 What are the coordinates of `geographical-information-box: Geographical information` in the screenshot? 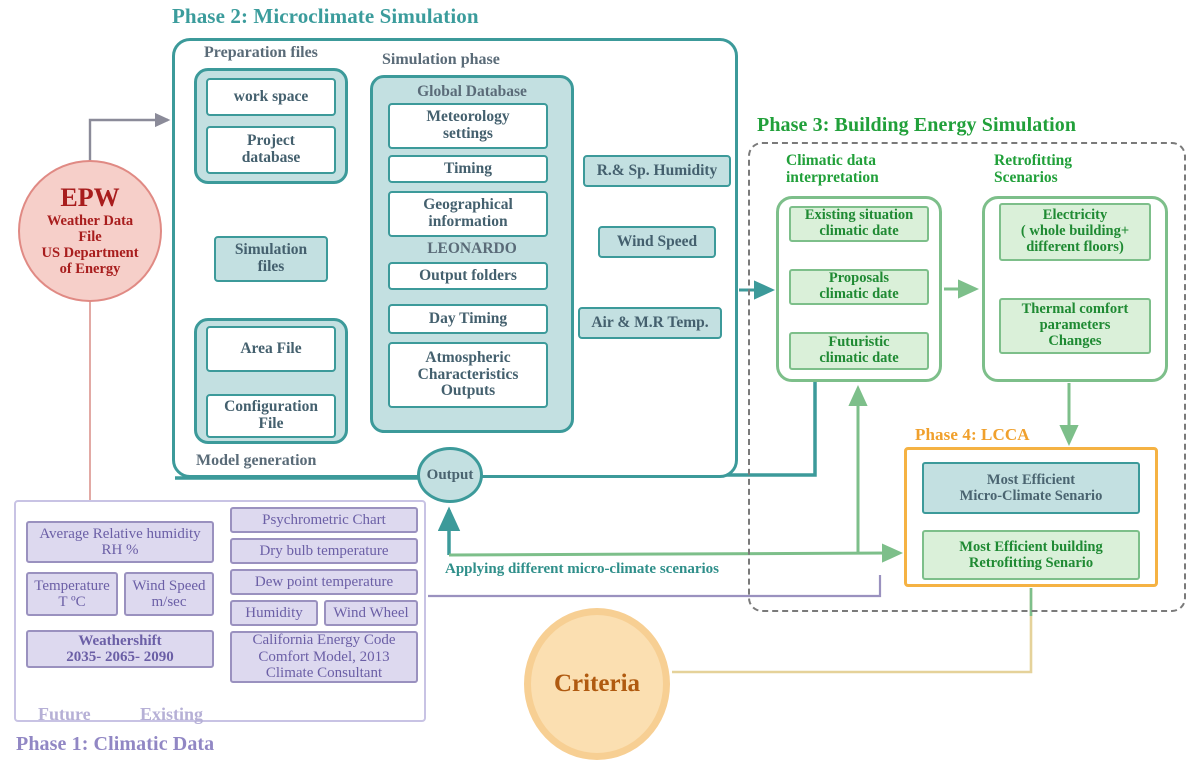 It's located at (468, 214).